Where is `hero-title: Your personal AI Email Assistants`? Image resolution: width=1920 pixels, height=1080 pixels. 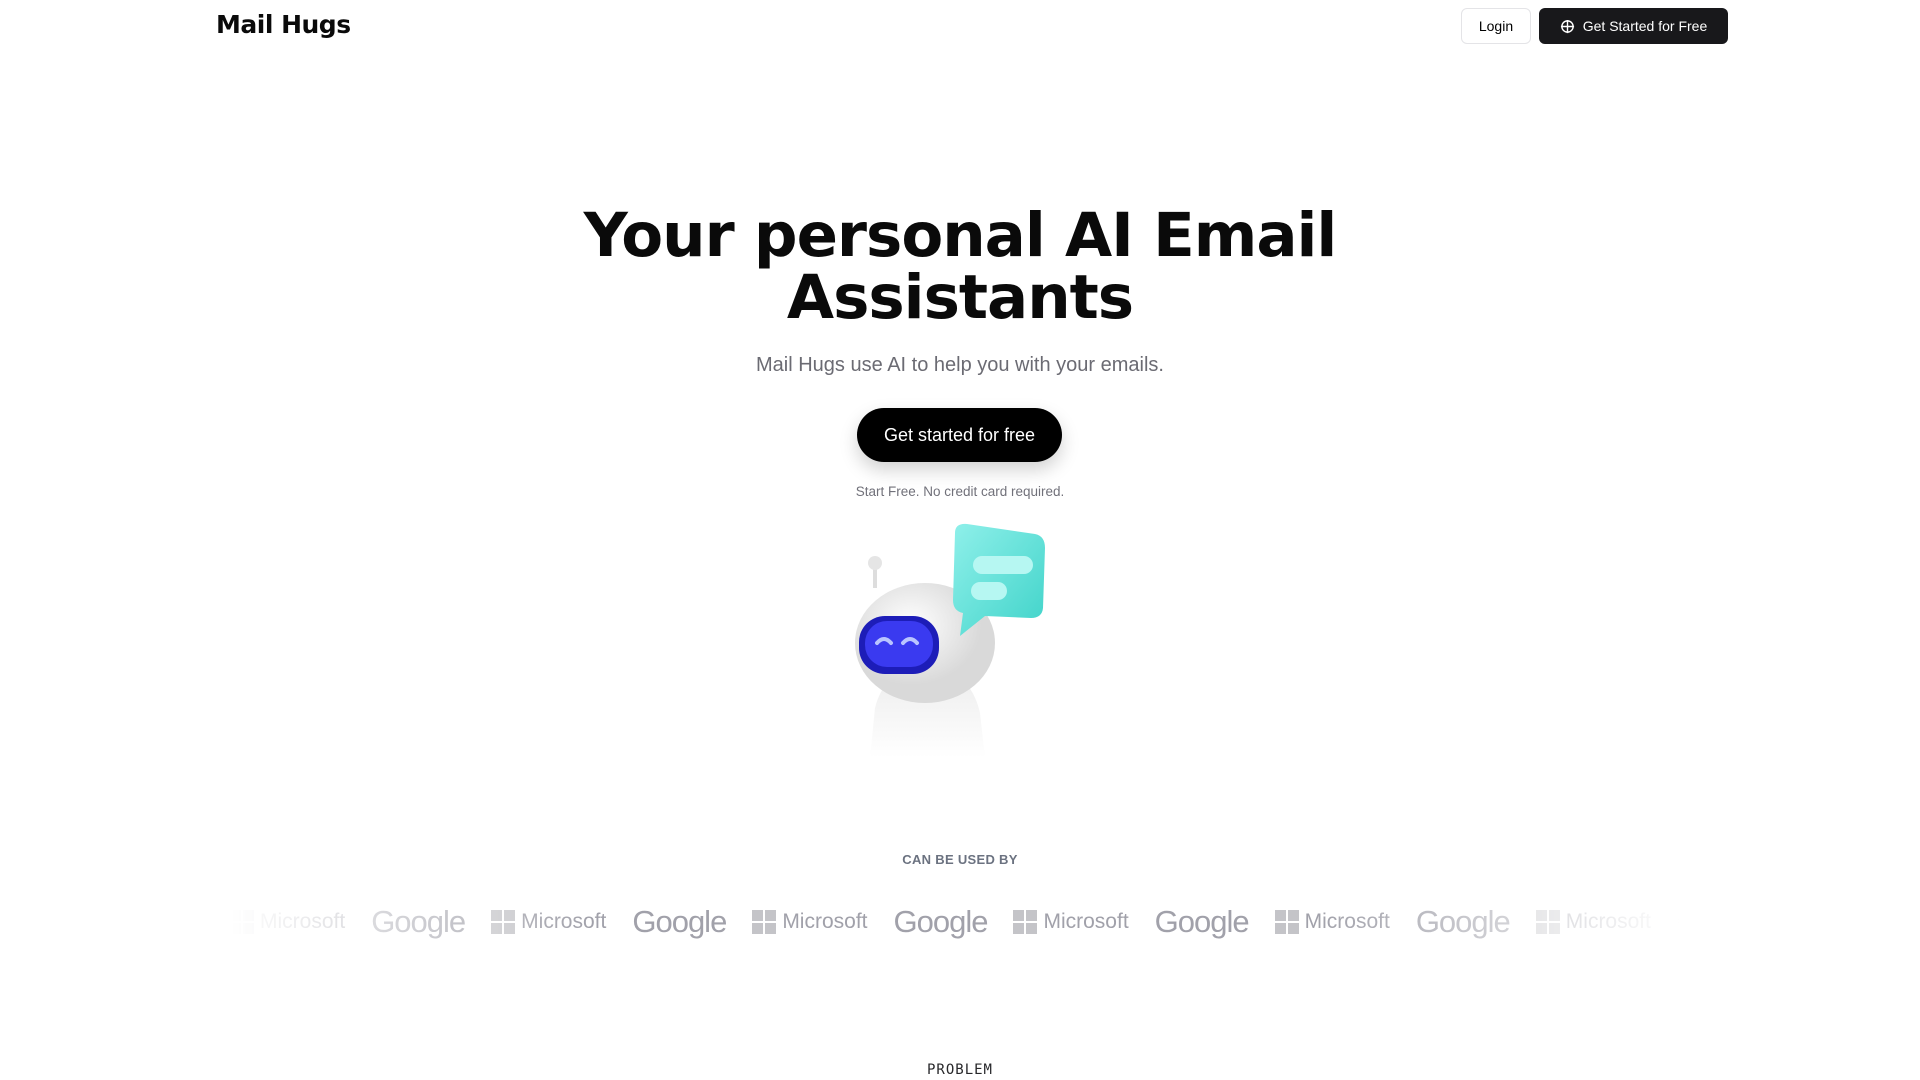 hero-title: Your personal AI Email Assistants is located at coordinates (960, 267).